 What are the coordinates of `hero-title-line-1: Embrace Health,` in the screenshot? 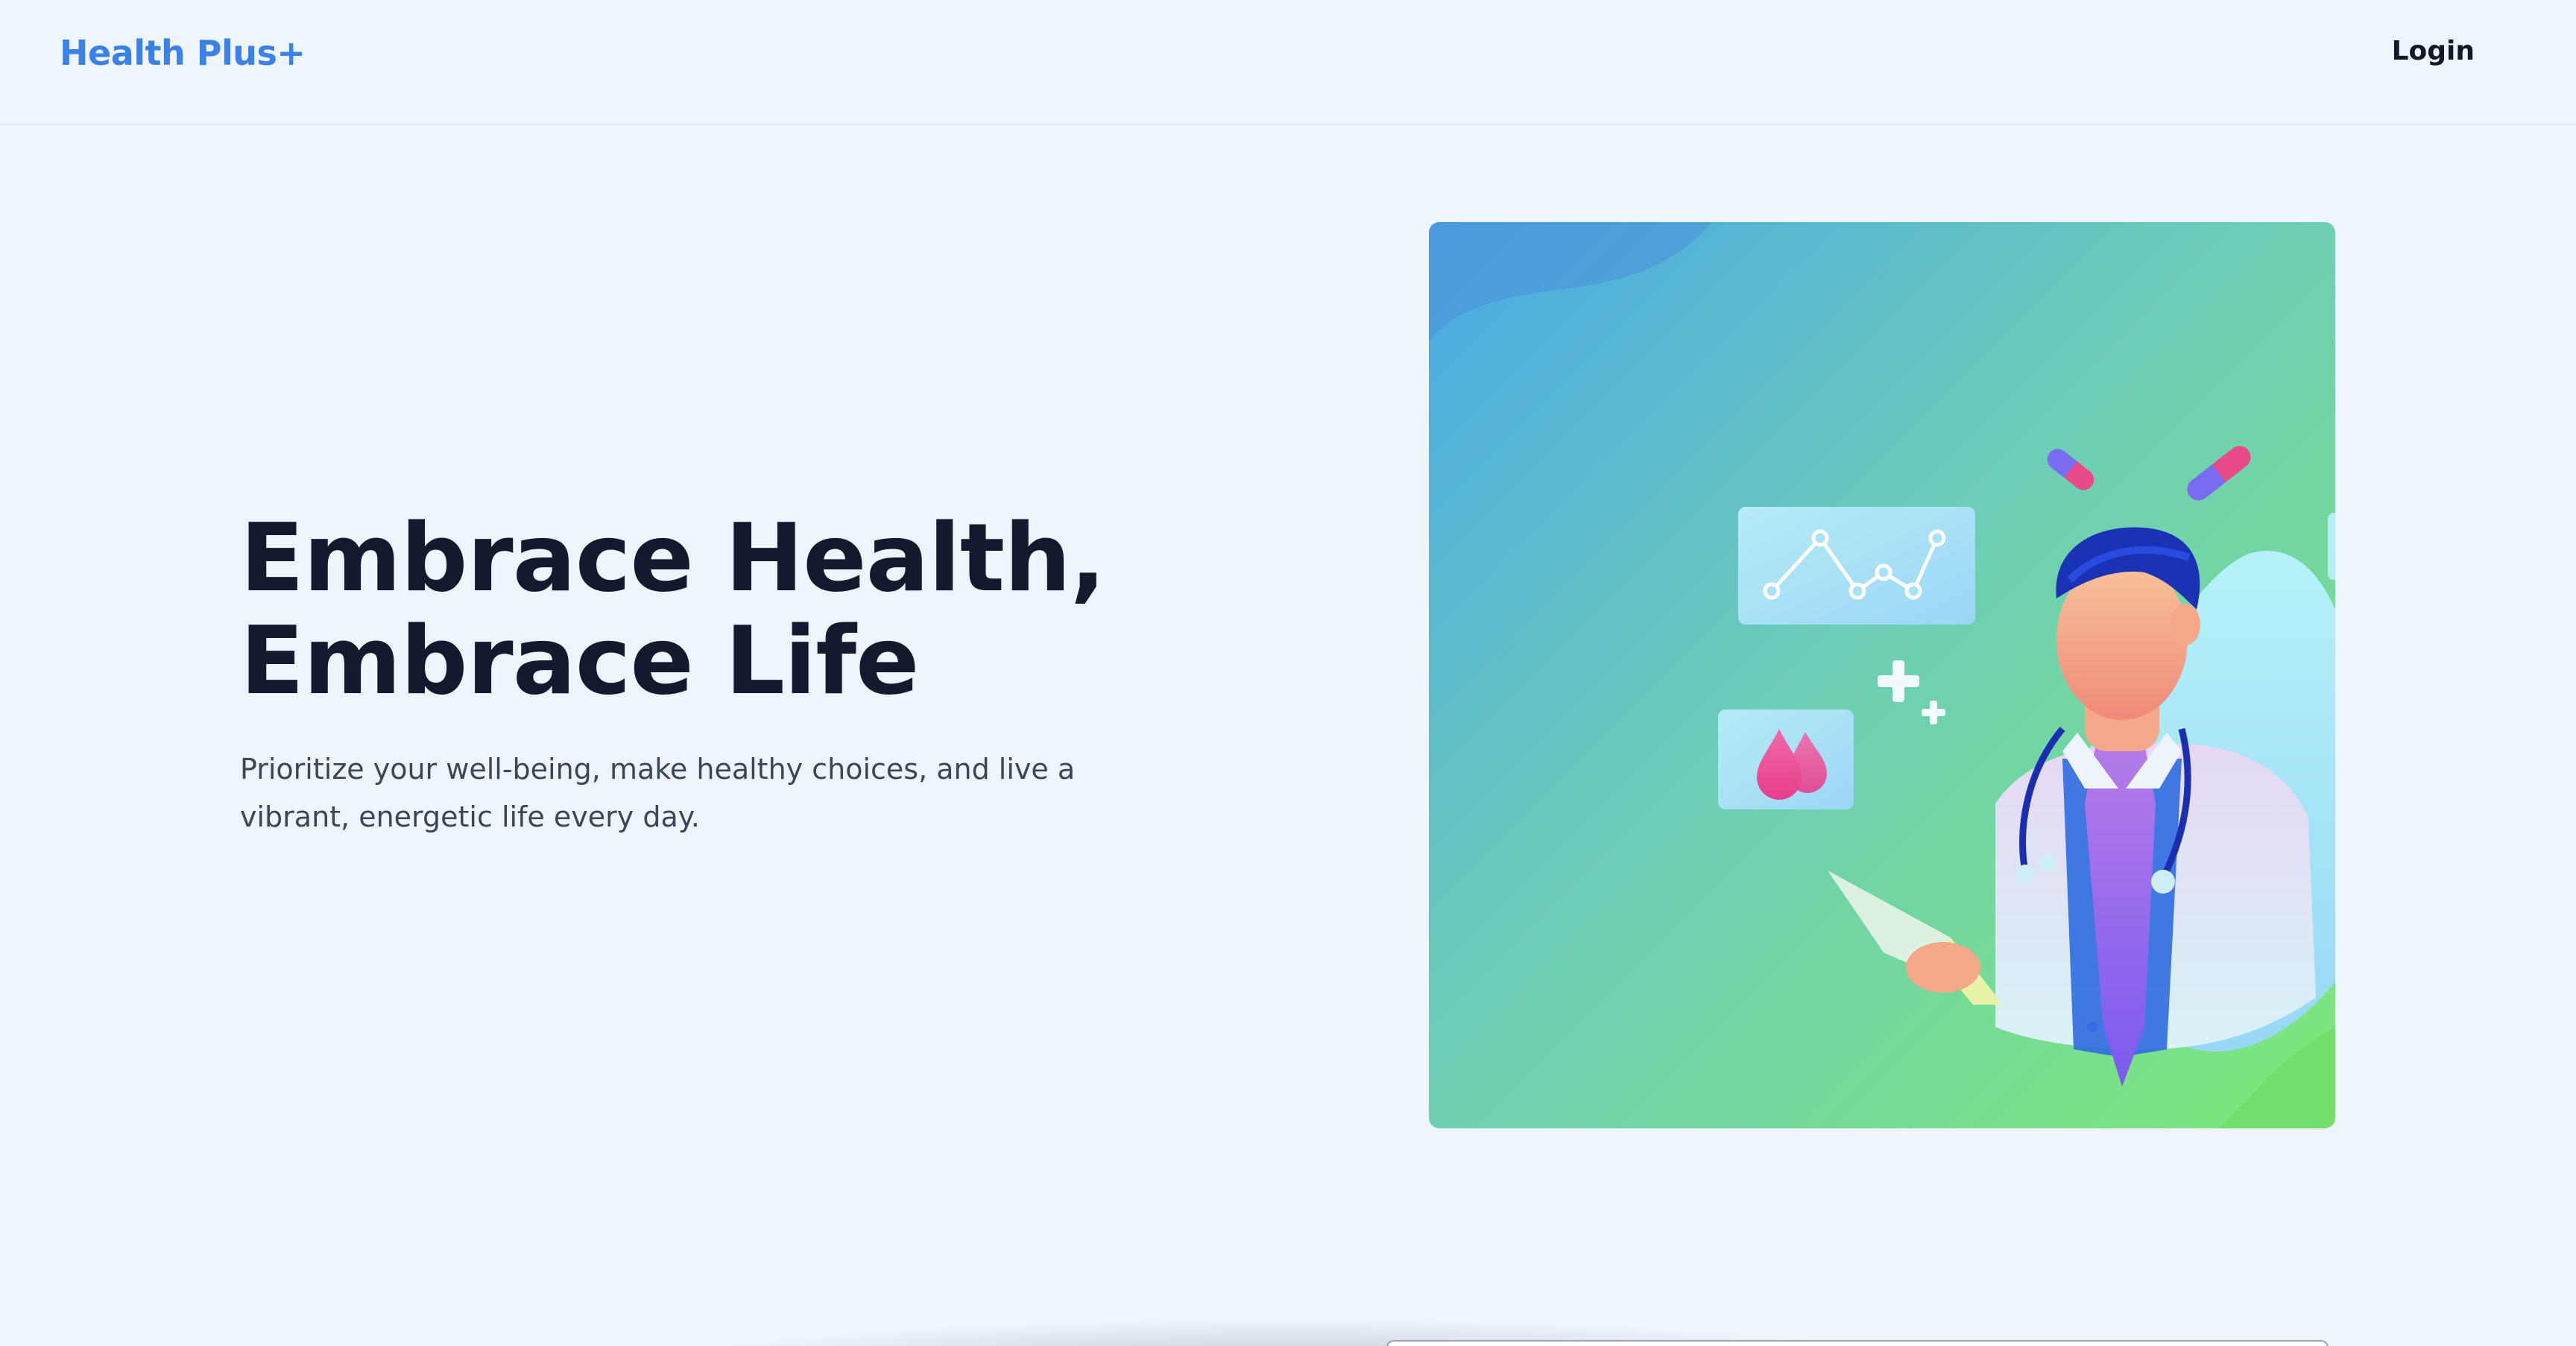 It's located at (673, 558).